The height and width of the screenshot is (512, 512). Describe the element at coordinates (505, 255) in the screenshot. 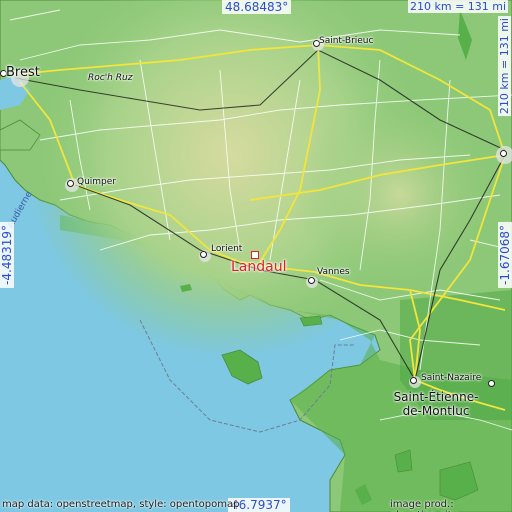

I see `coord-right: -1.67068°` at that location.